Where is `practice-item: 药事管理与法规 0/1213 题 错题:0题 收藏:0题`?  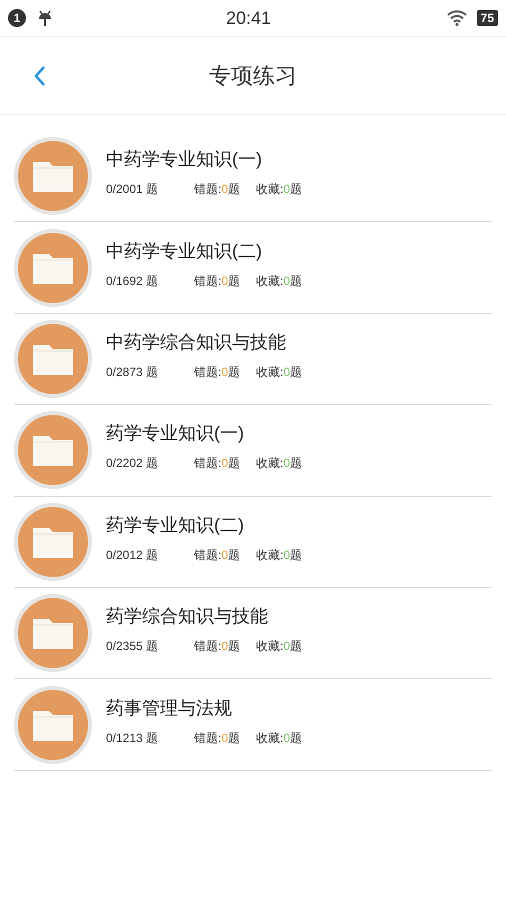 practice-item: 药事管理与法规 0/1213 题 错题:0题 收藏:0题 is located at coordinates (253, 725).